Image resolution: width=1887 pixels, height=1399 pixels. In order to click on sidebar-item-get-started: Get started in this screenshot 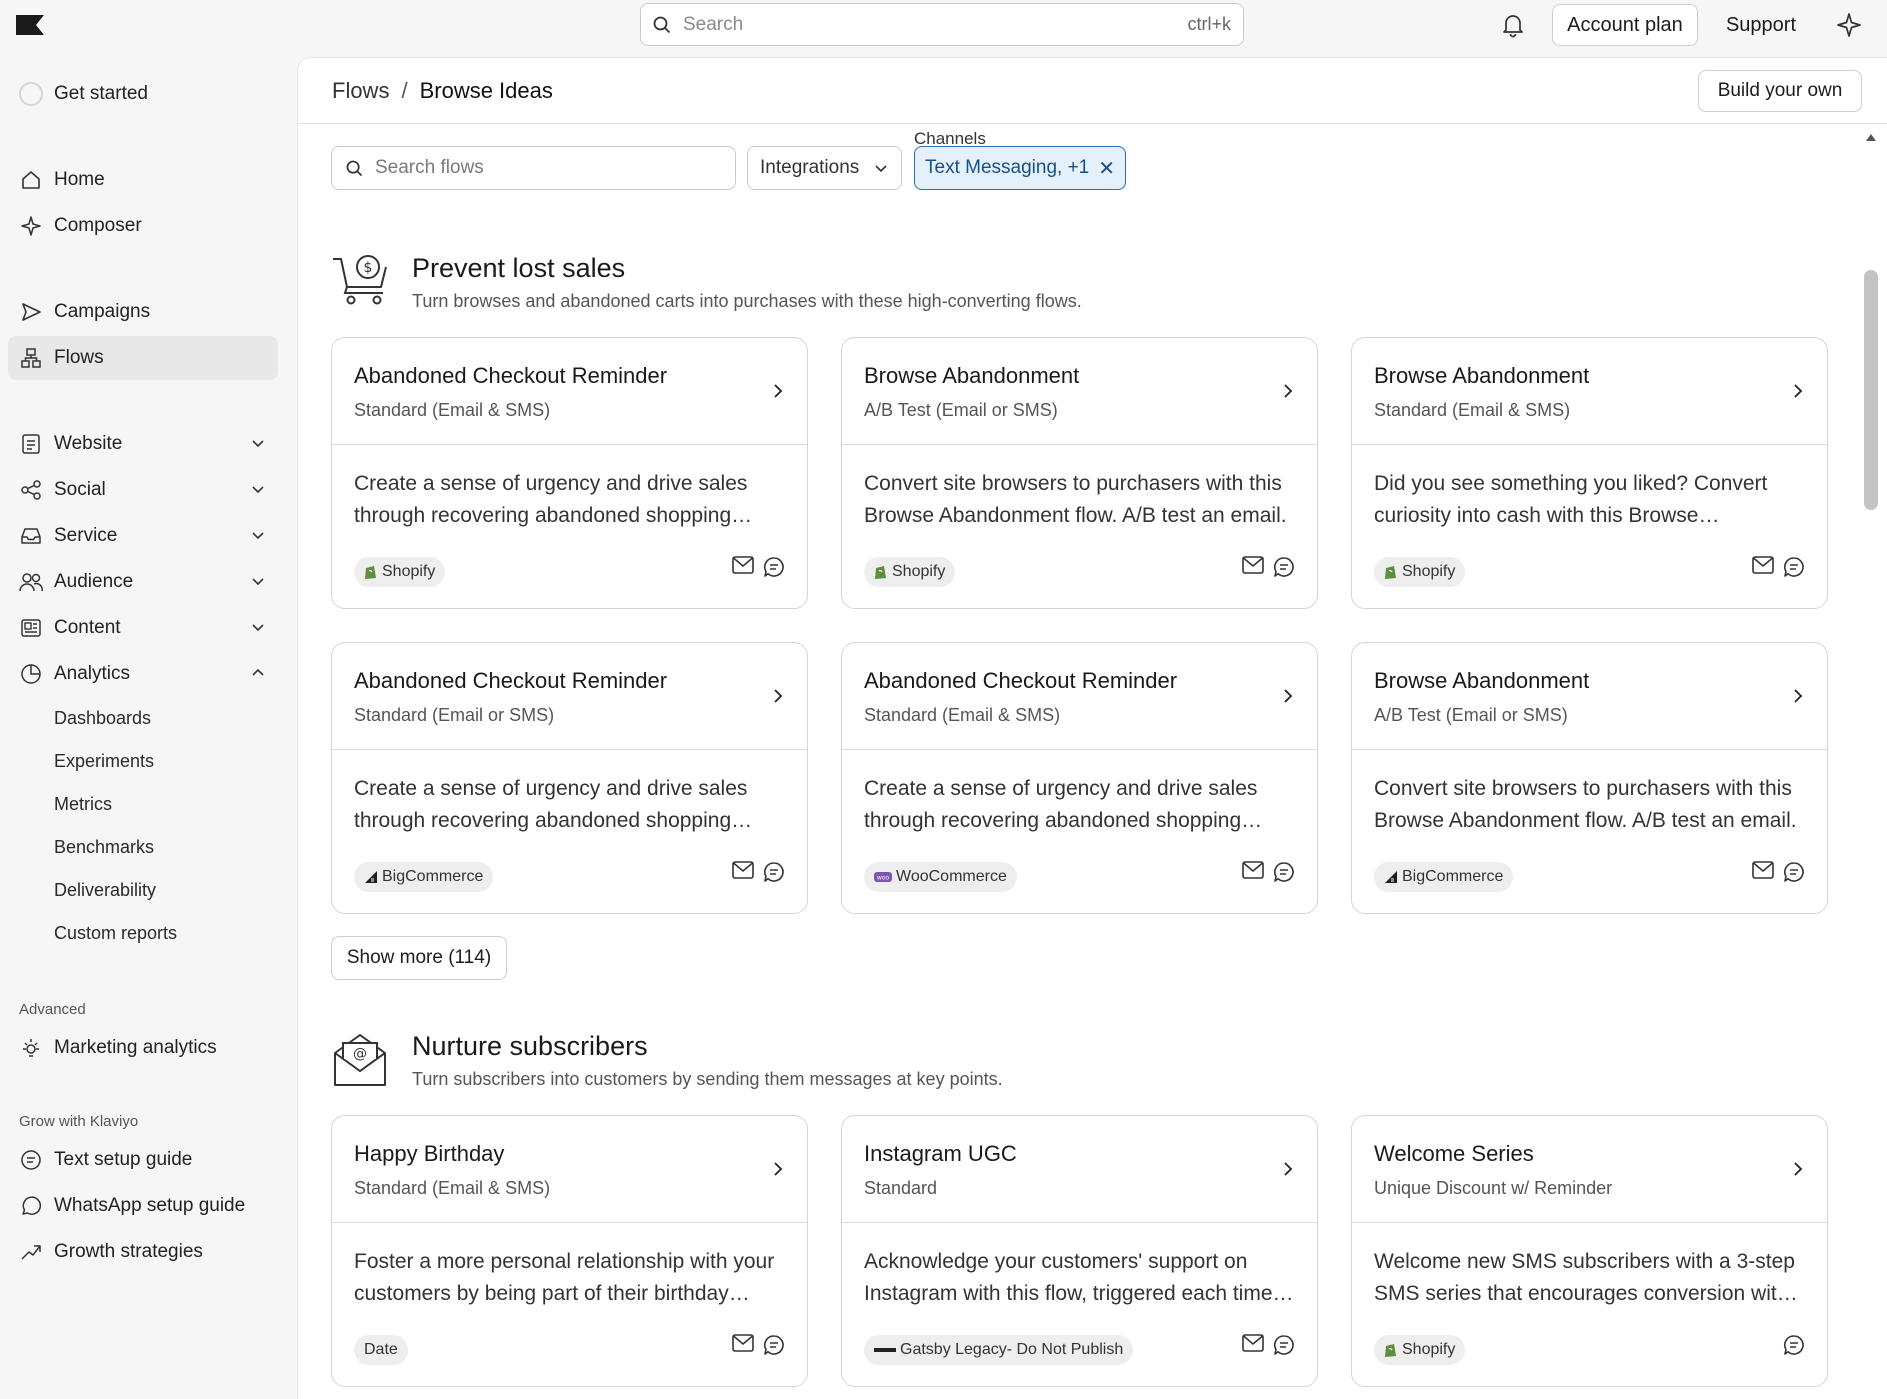, I will do `click(143, 94)`.